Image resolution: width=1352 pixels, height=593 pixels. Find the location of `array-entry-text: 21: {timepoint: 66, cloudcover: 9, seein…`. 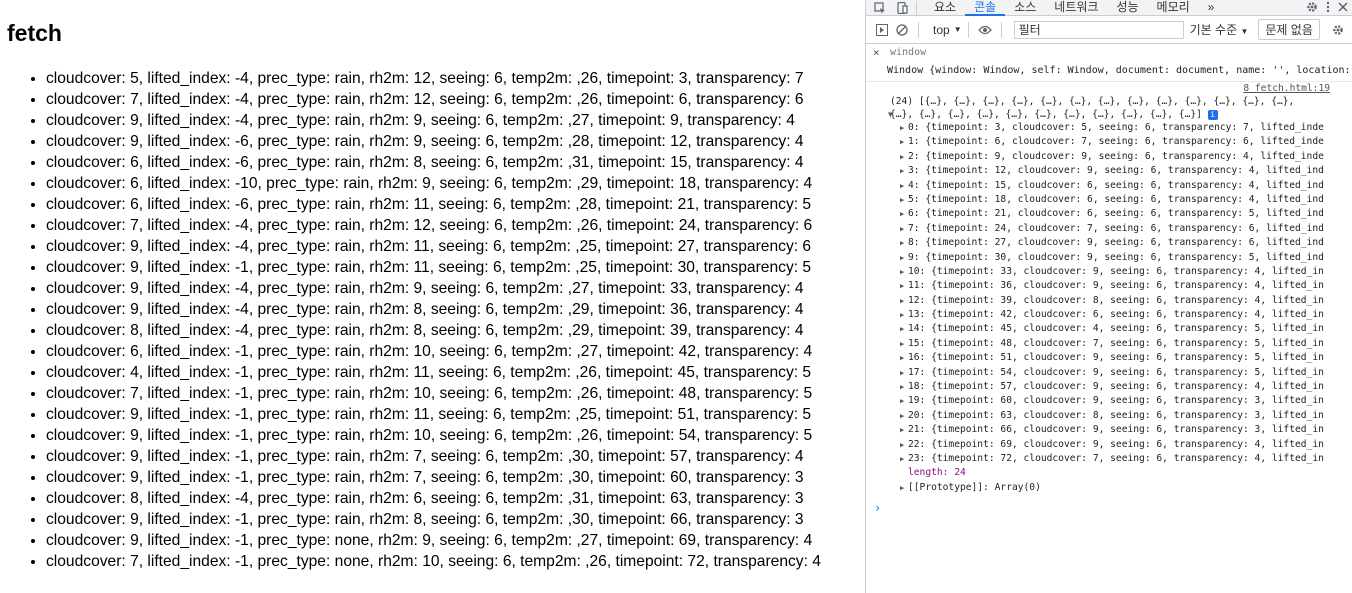

array-entry-text: 21: {timepoint: 66, cloudcover: 9, seein… is located at coordinates (1116, 430).